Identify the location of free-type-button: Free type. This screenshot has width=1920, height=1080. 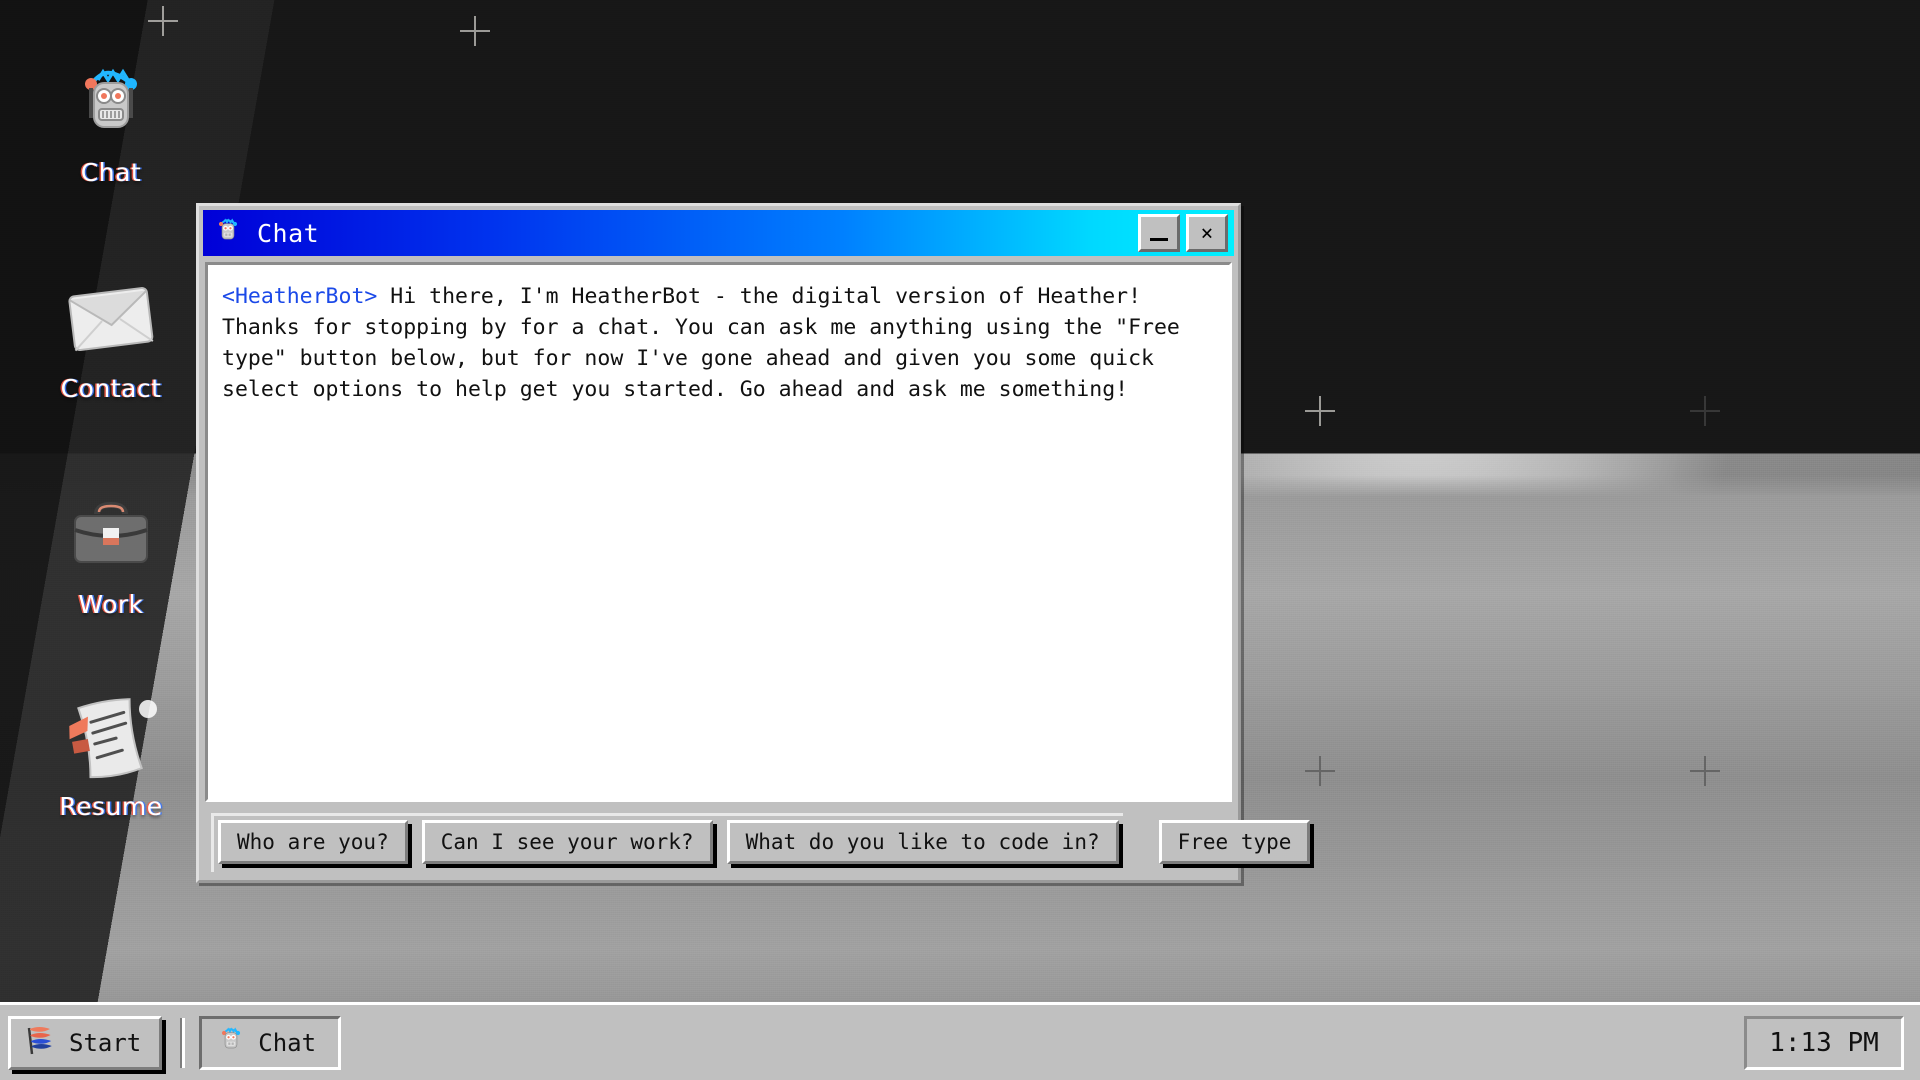
(1234, 842).